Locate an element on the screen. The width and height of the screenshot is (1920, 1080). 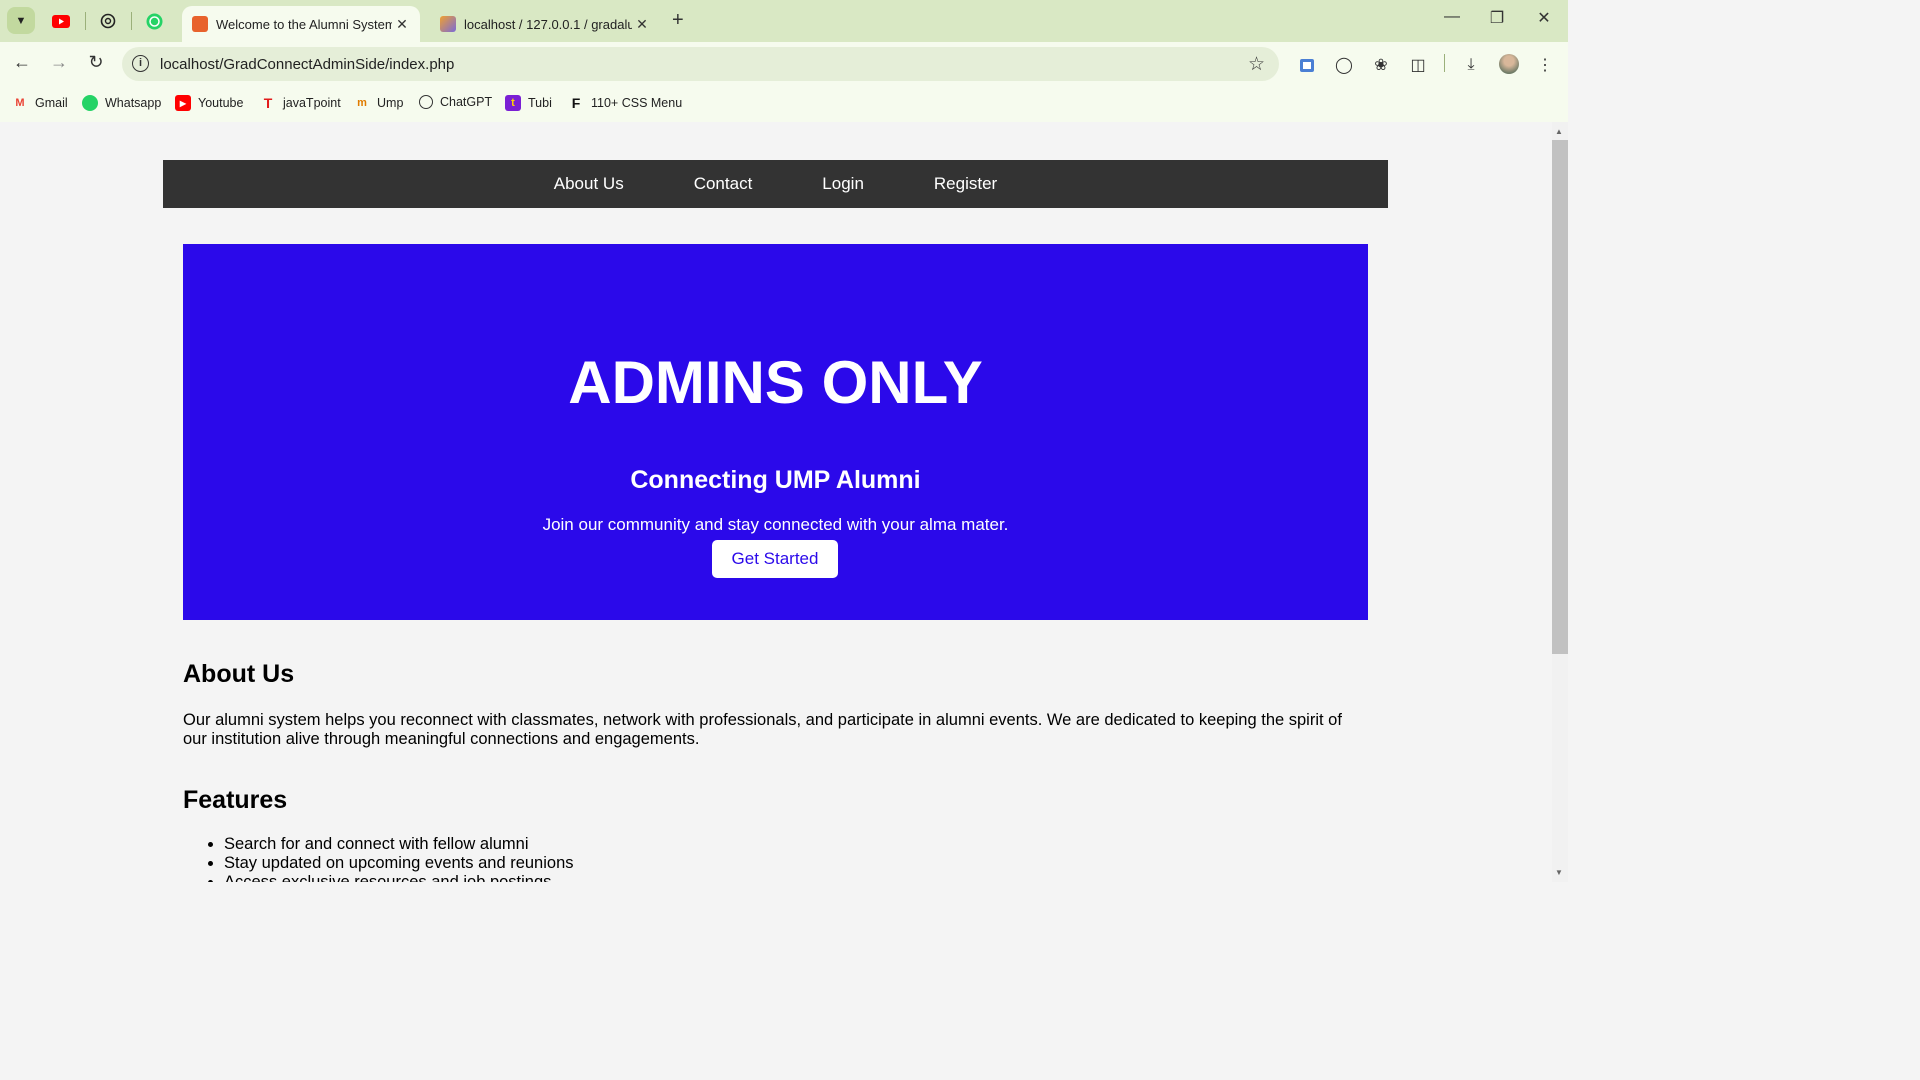
new-tab-button: + is located at coordinates (678, 20).